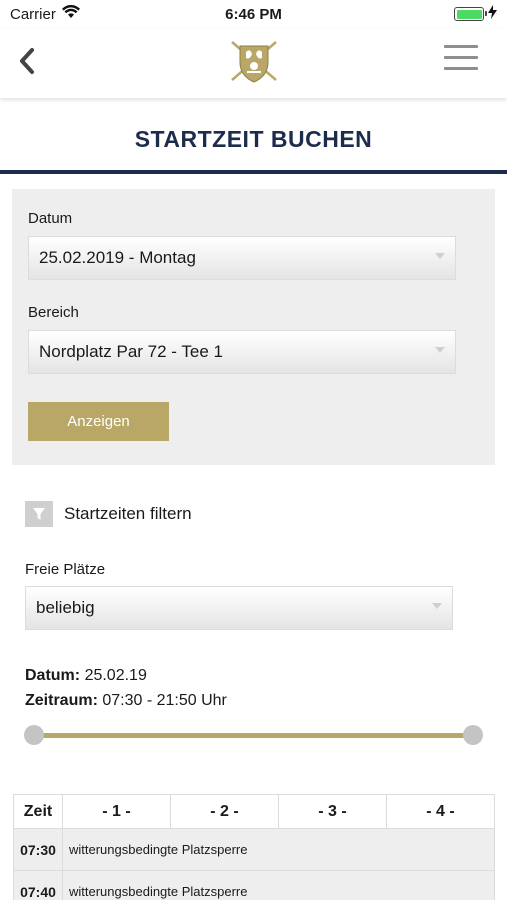 Image resolution: width=507 pixels, height=900 pixels. Describe the element at coordinates (164, 700) in the screenshot. I see `summary-range-value: 07:30 - 21:50 Uhr` at that location.